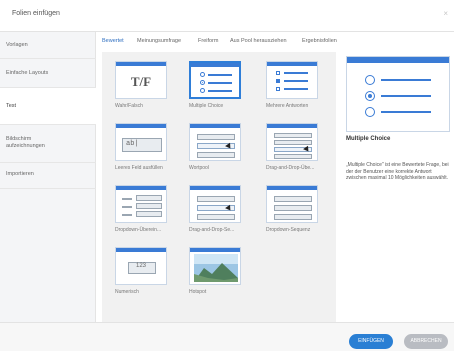  I want to click on tile-label: Leeres Feld ausfüllen, so click(139, 168).